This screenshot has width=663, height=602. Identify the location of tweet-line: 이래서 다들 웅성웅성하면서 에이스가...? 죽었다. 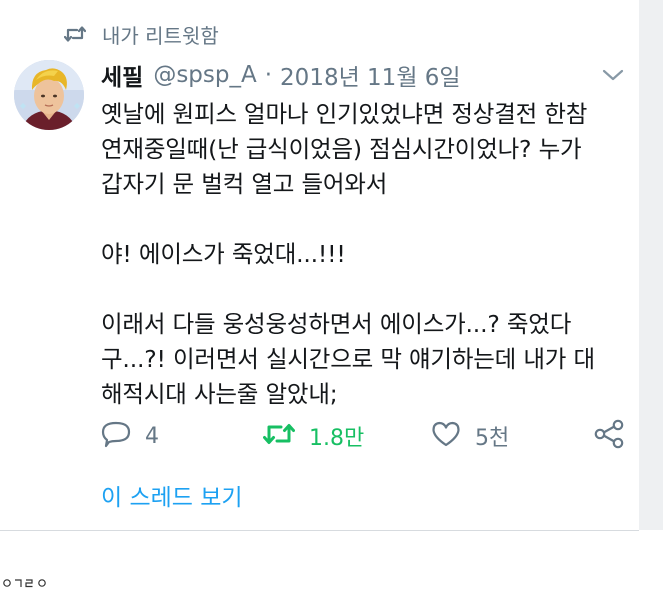
(336, 324).